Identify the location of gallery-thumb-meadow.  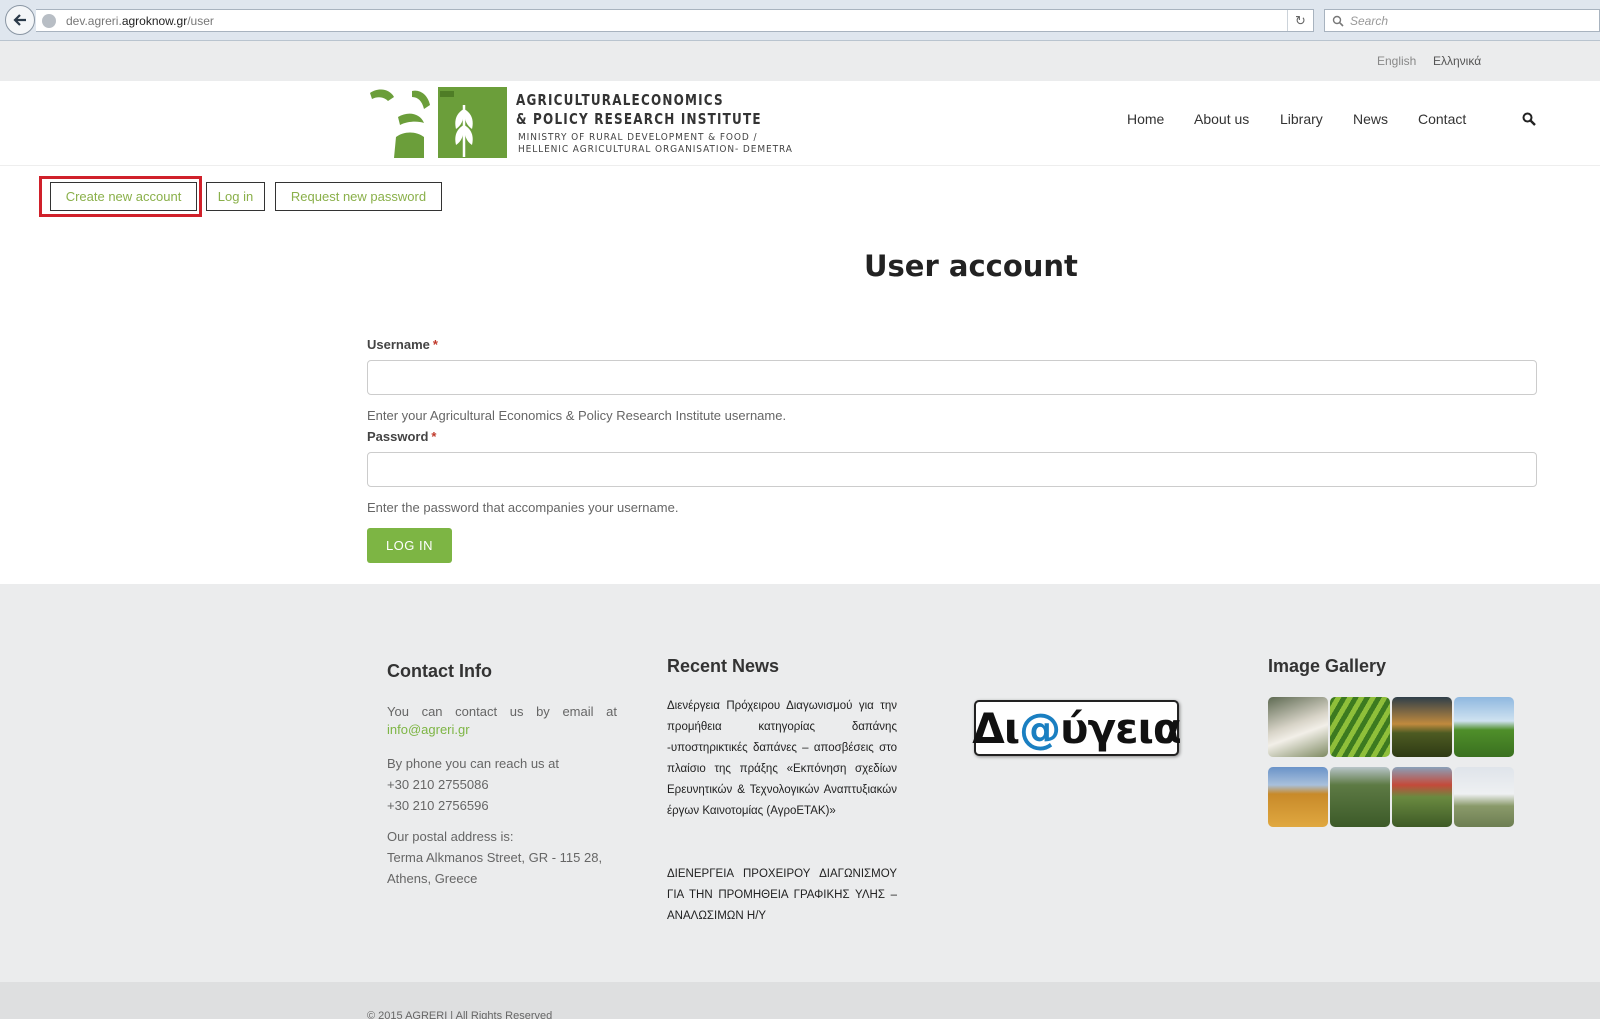
(1484, 797).